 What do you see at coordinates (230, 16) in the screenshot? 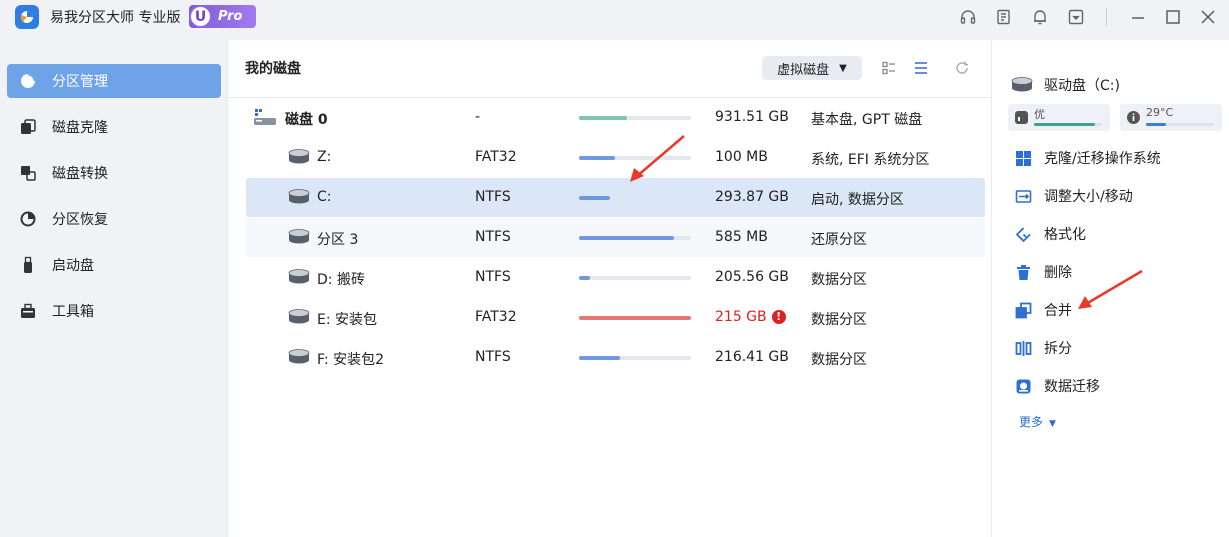
I see `pro-label: Pro` at bounding box center [230, 16].